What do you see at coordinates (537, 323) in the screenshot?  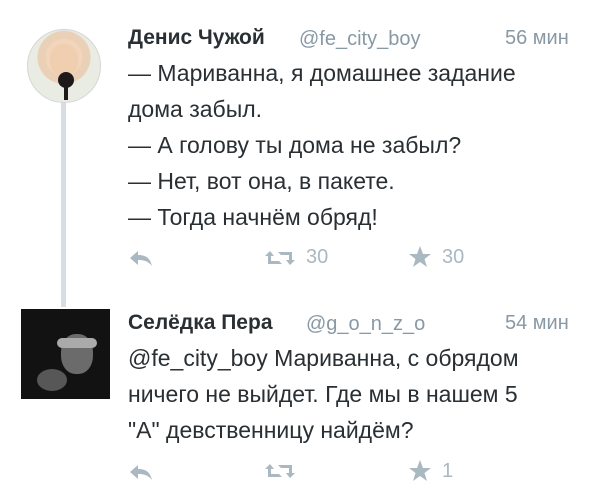 I see `timestamp: 54 мин` at bounding box center [537, 323].